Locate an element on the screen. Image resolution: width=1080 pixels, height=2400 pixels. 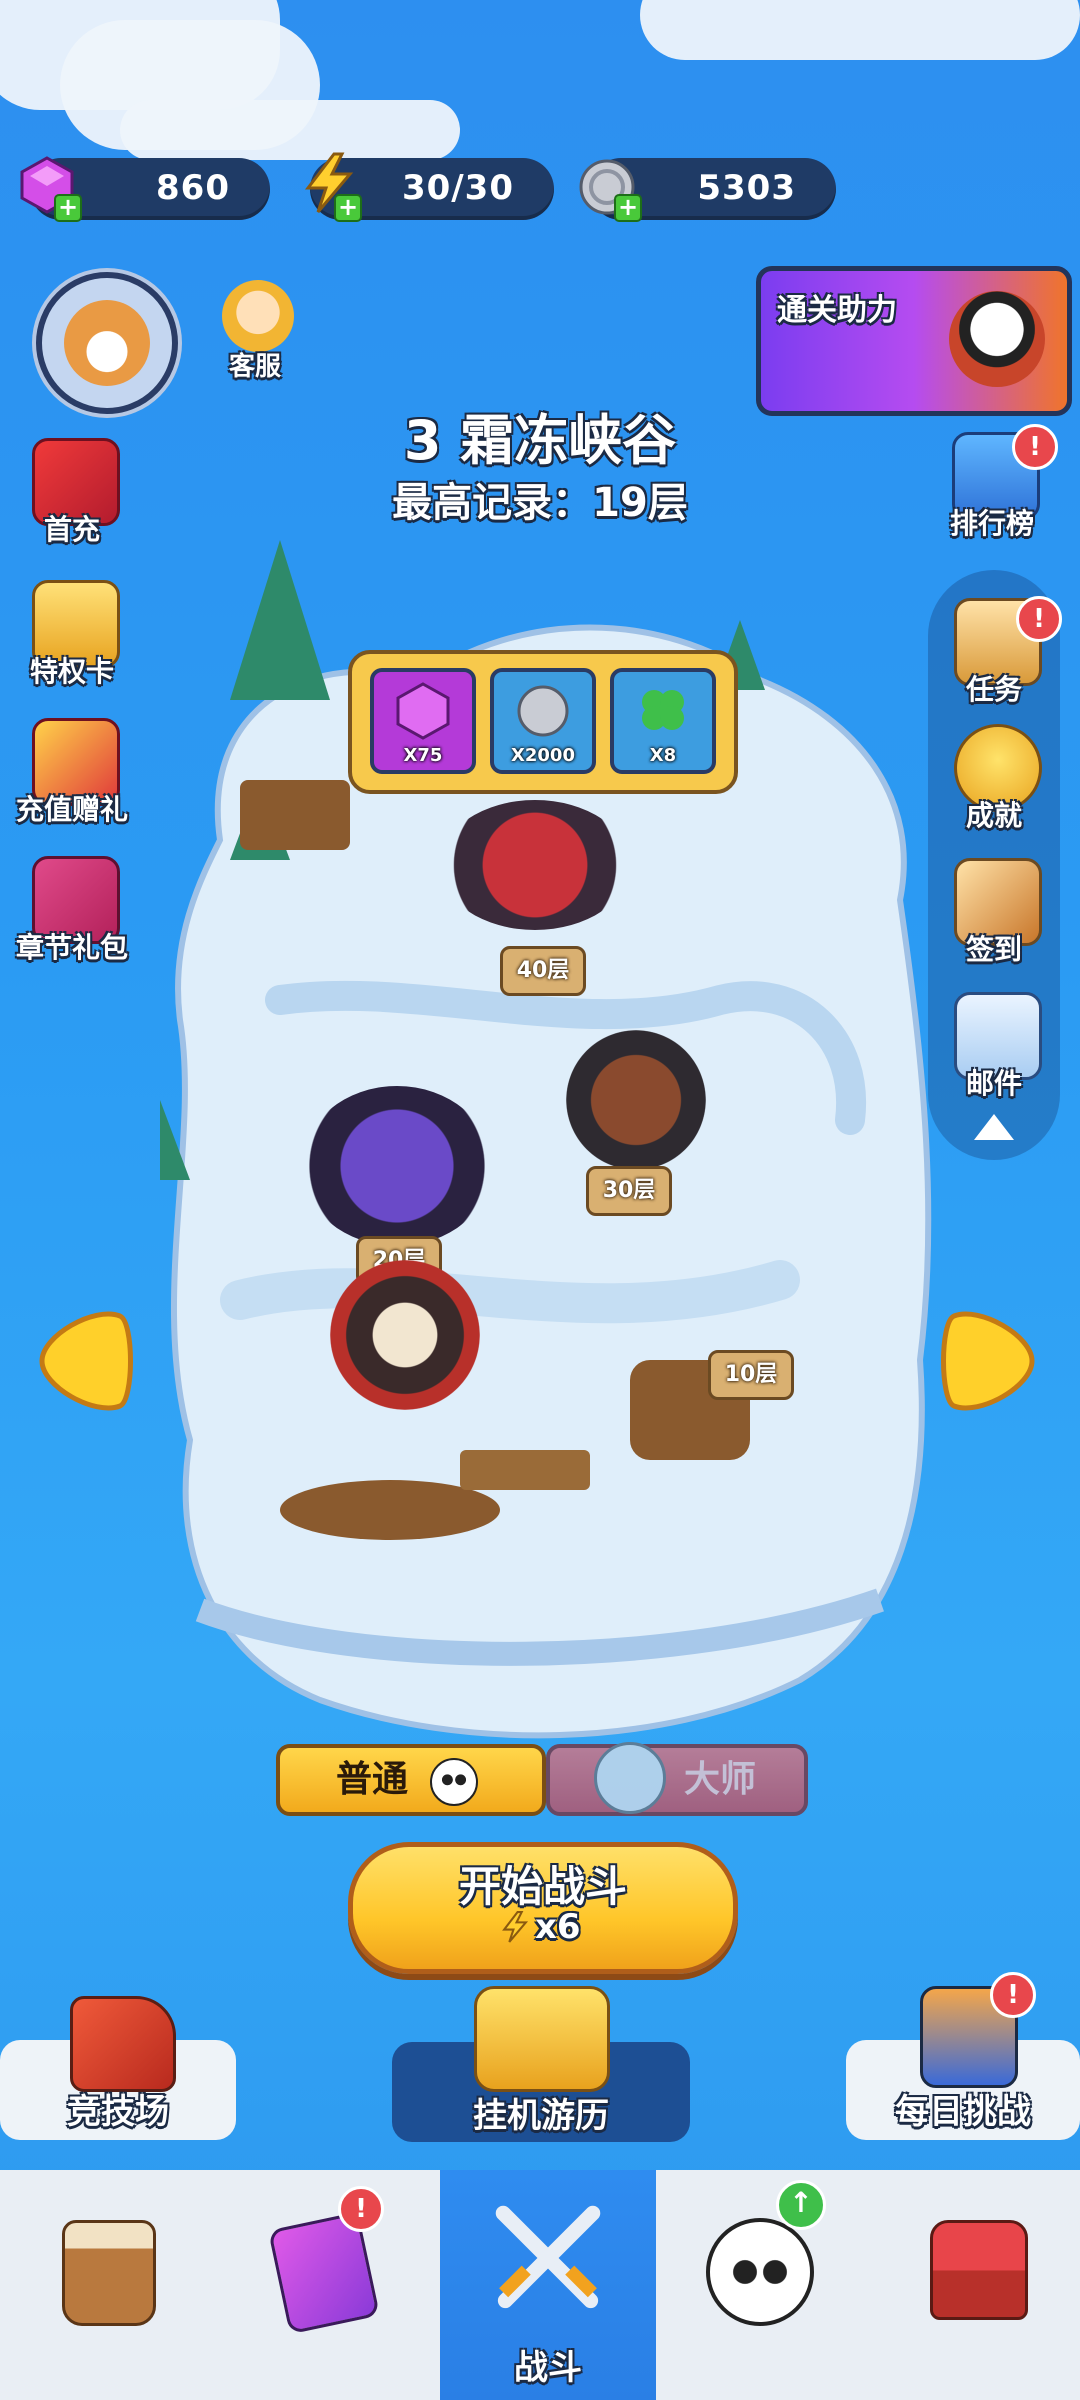
reward-gem: X75 is located at coordinates (423, 721).